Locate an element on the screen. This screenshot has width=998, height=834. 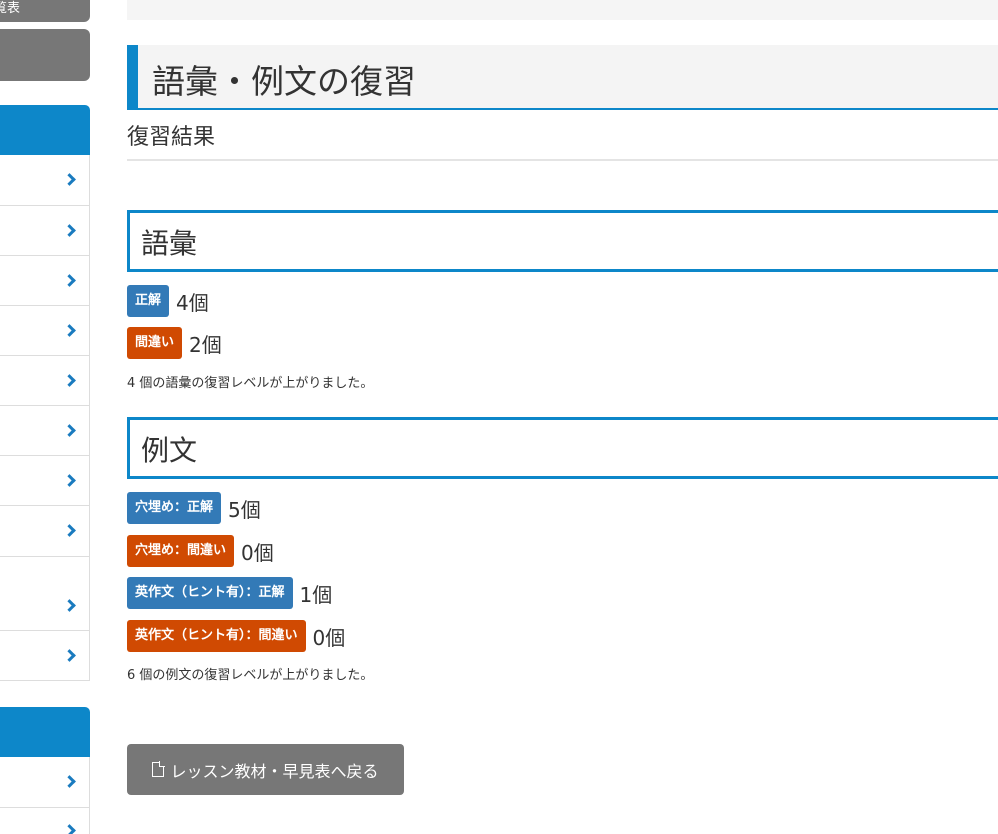
composition-correct-count: 1個 is located at coordinates (316, 594).